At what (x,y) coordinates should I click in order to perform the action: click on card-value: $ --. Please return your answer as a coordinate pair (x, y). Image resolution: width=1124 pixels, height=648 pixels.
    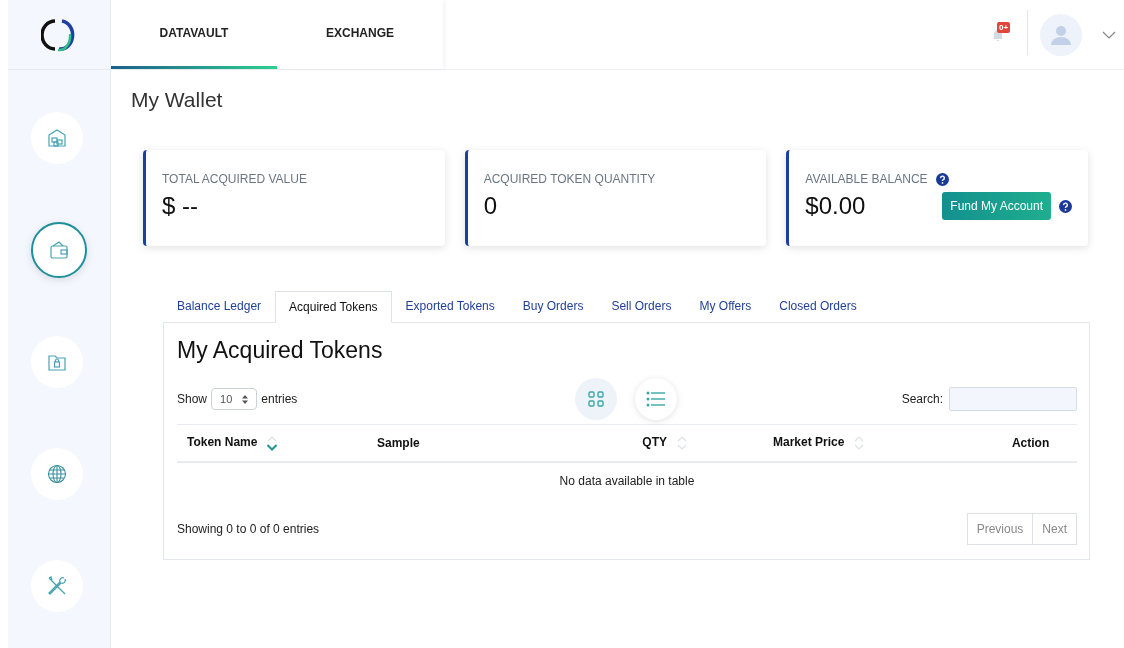
    Looking at the image, I should click on (180, 206).